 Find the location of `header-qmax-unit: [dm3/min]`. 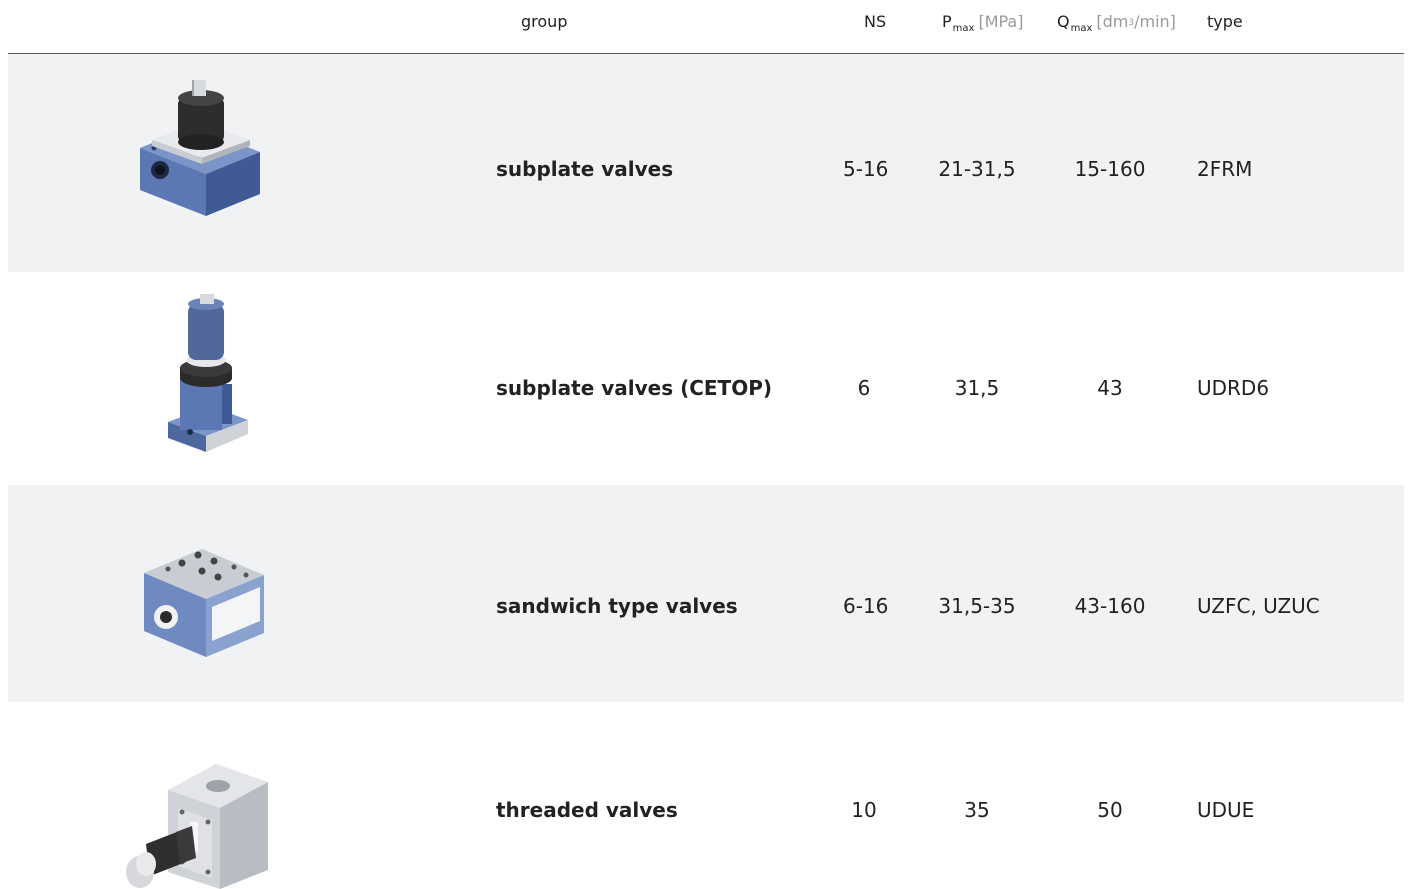

header-qmax-unit: [dm3/min] is located at coordinates (1136, 21).